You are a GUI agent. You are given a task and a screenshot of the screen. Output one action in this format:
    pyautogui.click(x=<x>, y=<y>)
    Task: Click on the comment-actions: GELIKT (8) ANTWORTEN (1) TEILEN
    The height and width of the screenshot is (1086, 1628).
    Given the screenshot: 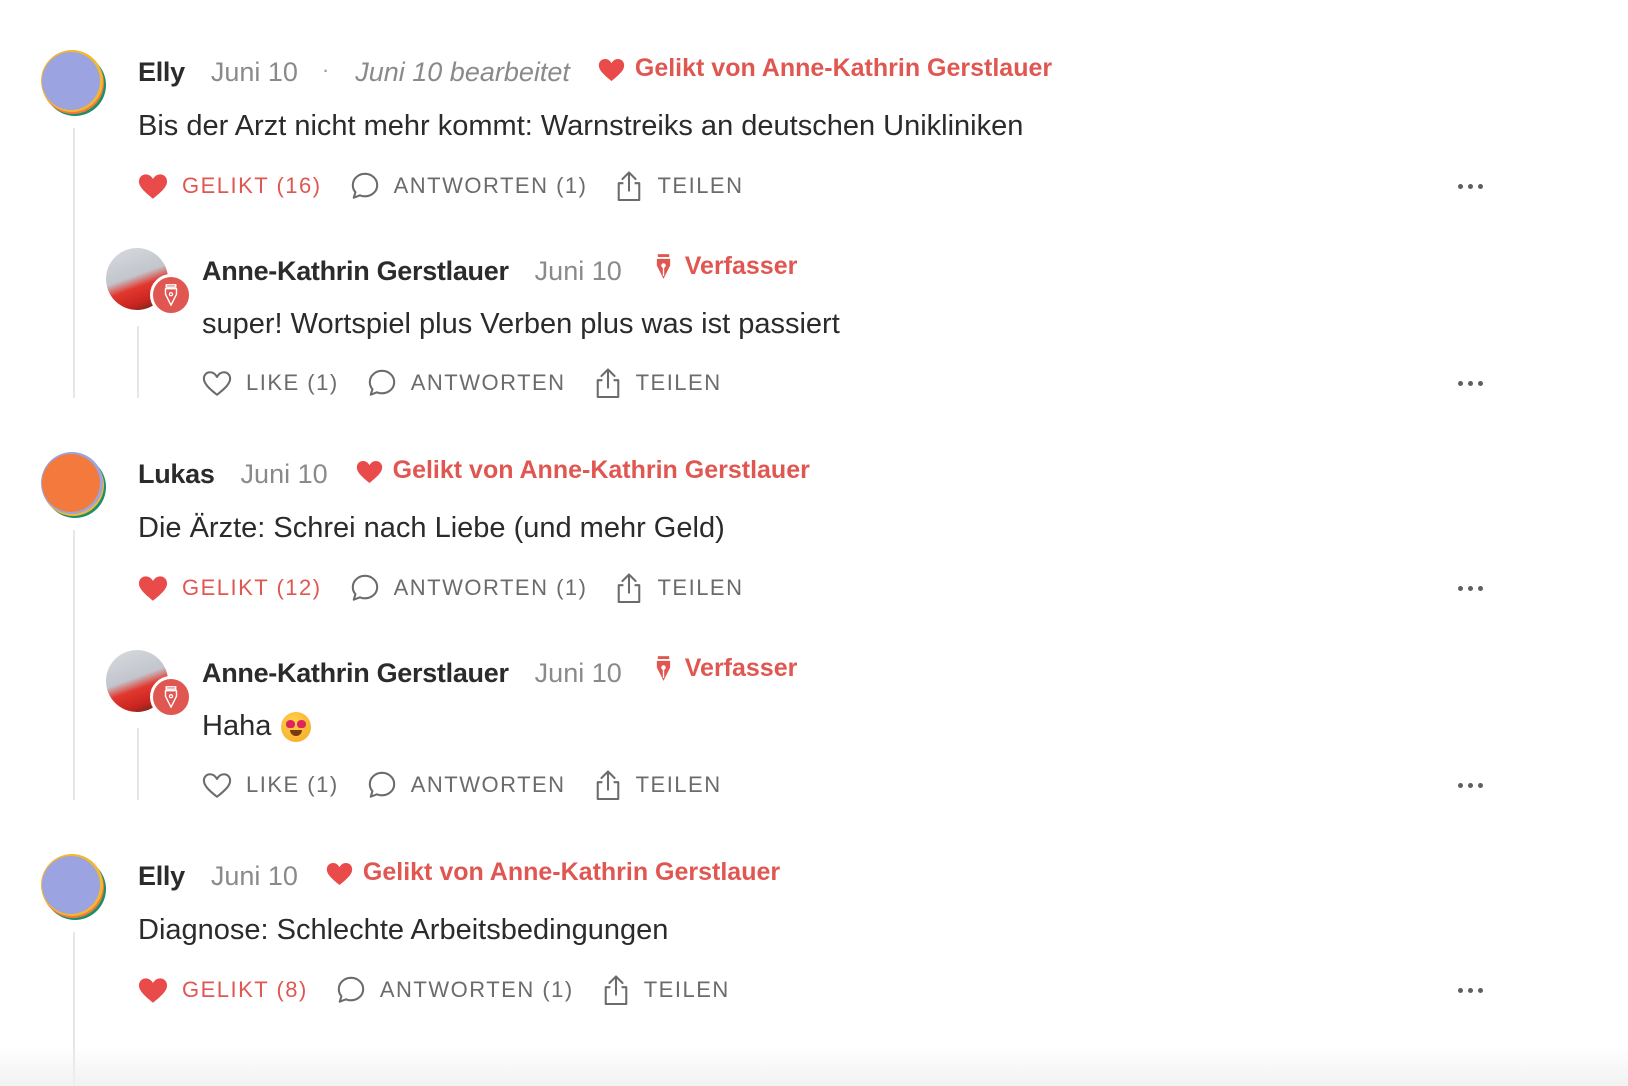 What is the action you would take?
    pyautogui.click(x=448, y=990)
    